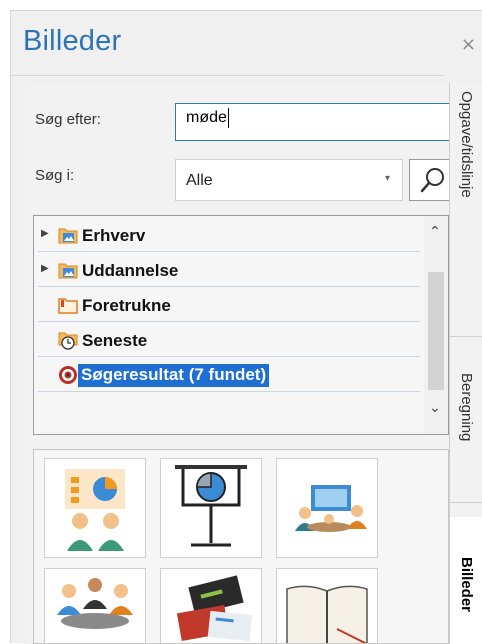  I want to click on image-thumb-projector-screen-pie-chart, so click(211, 508).